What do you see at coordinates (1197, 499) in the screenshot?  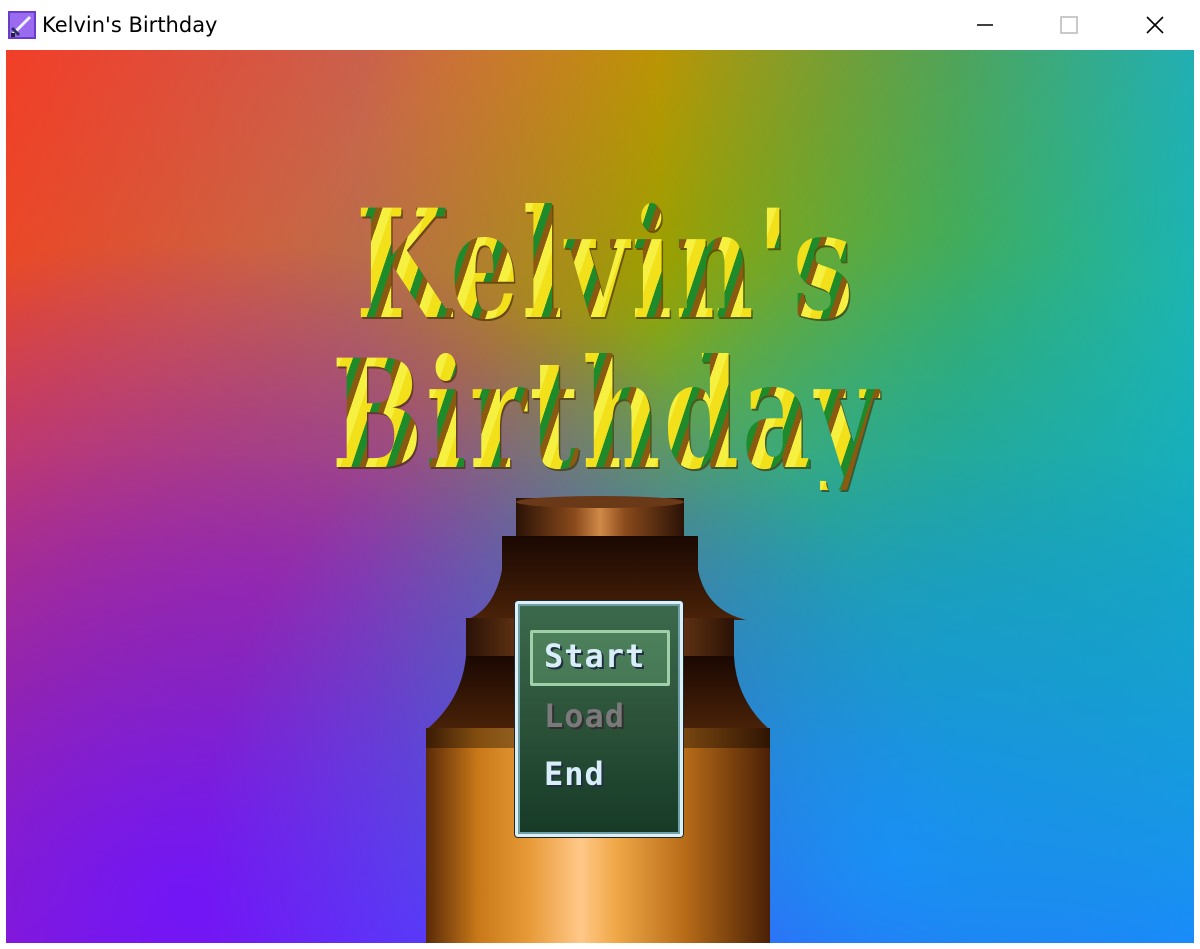 I see `window-border-right` at bounding box center [1197, 499].